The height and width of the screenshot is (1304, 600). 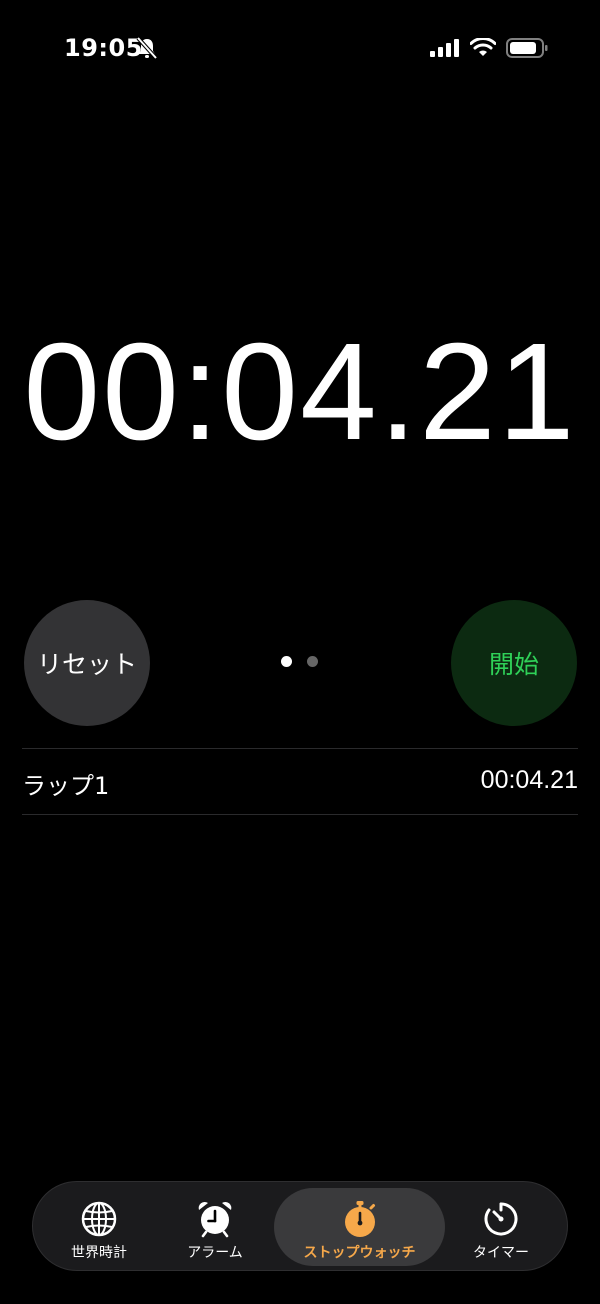 What do you see at coordinates (301, 662) in the screenshot?
I see `page-indicator` at bounding box center [301, 662].